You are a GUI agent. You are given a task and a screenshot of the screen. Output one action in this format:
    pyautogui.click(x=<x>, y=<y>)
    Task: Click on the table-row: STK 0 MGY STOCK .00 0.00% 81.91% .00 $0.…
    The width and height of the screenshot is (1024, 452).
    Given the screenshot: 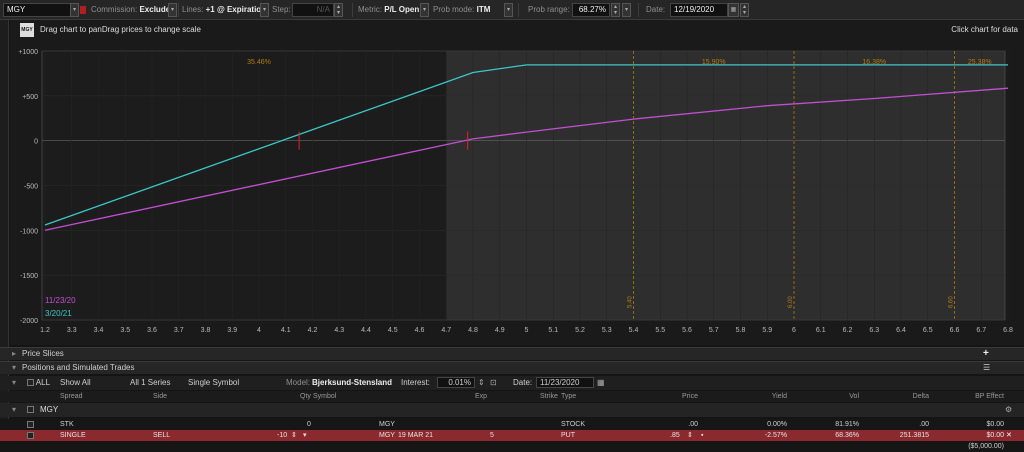 What is the action you would take?
    pyautogui.click(x=512, y=424)
    